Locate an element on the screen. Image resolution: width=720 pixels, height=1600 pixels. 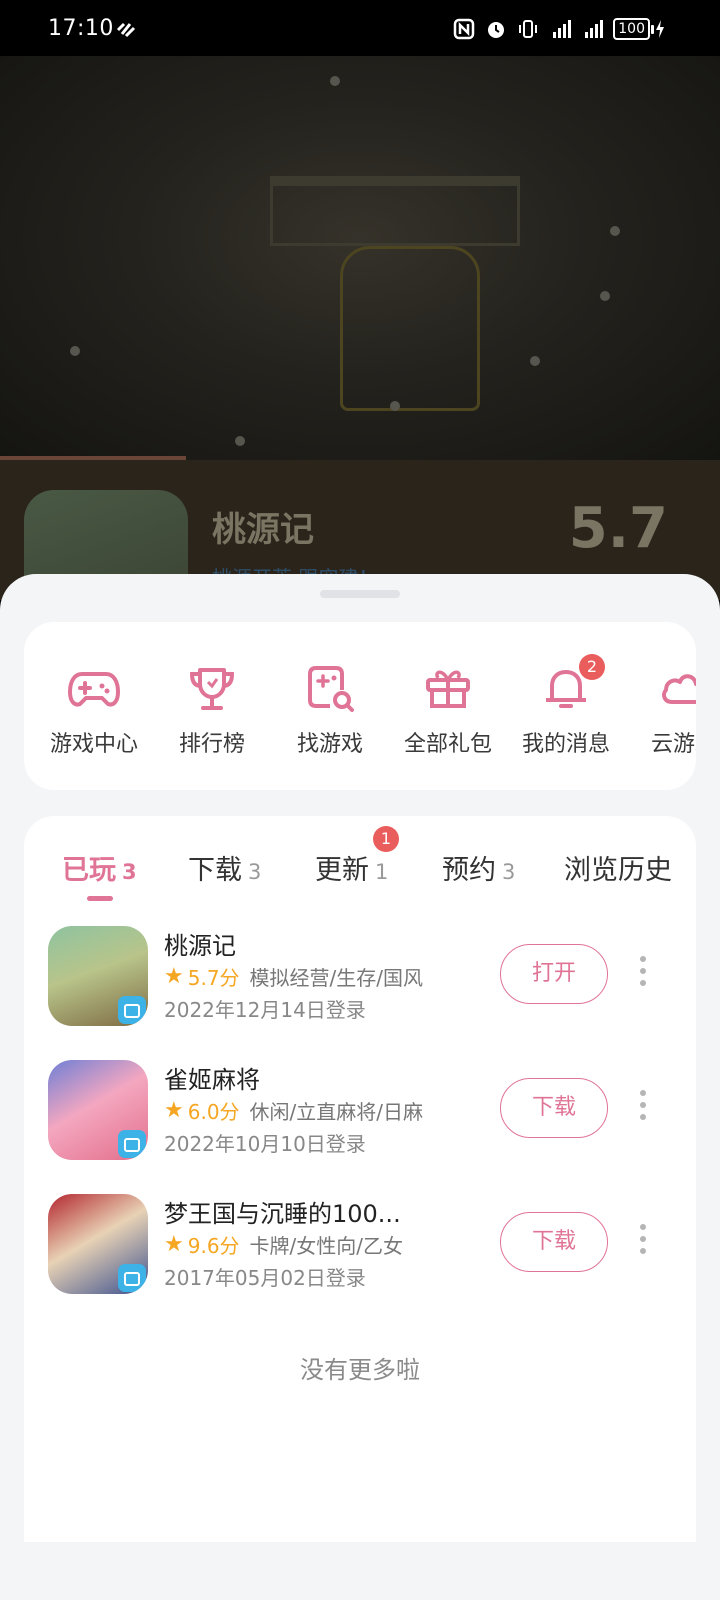
tab-reservations: 预约 3 is located at coordinates (478, 867).